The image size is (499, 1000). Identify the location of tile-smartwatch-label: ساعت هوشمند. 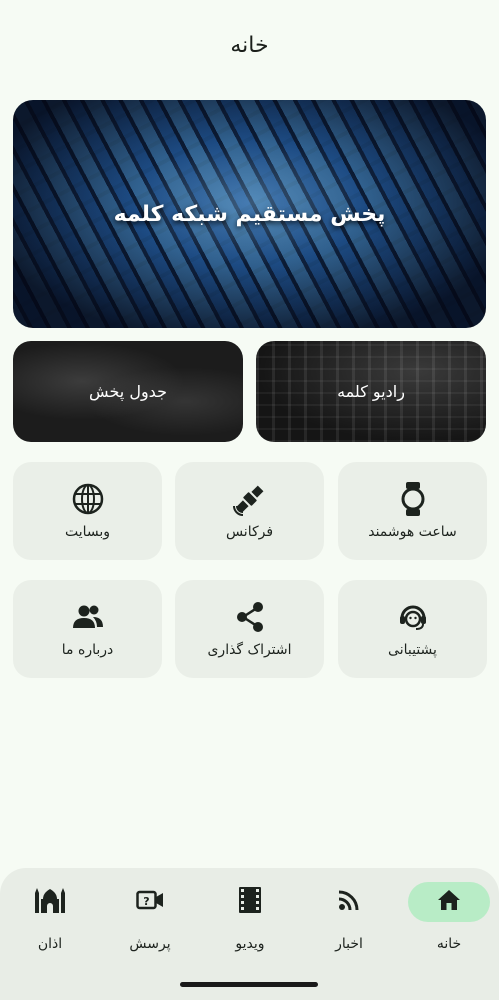
(412, 532).